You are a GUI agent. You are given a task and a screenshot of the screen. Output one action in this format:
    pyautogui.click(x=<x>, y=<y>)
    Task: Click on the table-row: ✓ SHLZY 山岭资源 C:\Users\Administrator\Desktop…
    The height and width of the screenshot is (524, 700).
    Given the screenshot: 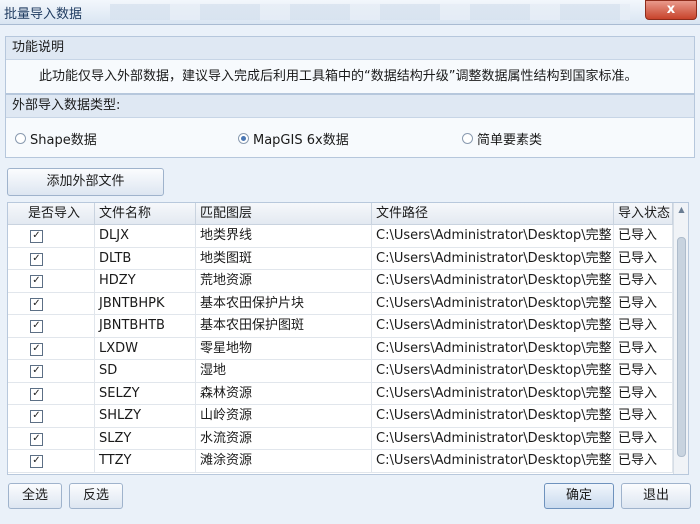 What is the action you would take?
    pyautogui.click(x=340, y=416)
    